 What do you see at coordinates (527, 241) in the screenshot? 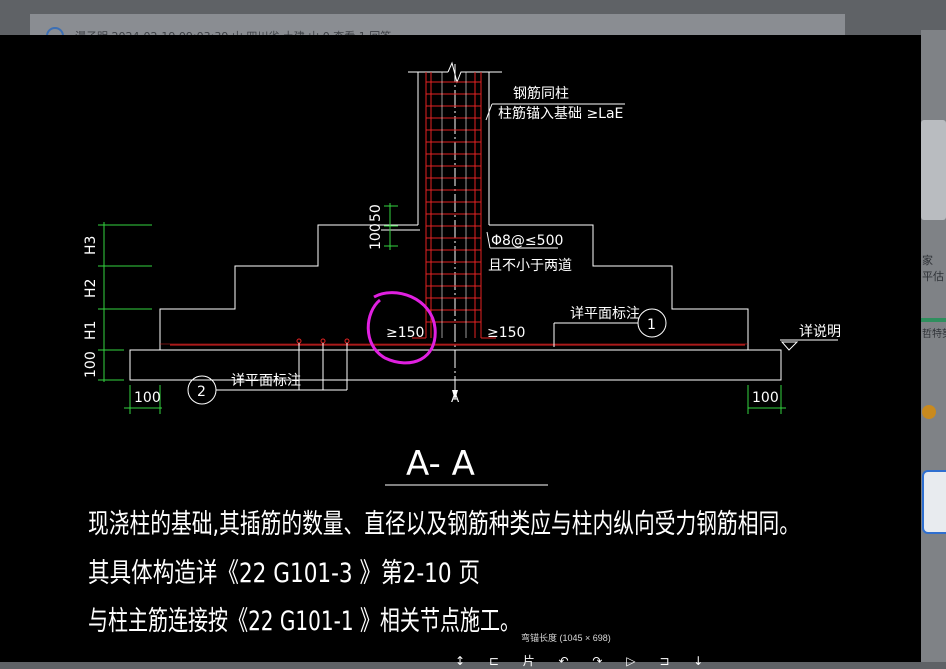
I see `stirrup-spec: Φ8@≤500` at bounding box center [527, 241].